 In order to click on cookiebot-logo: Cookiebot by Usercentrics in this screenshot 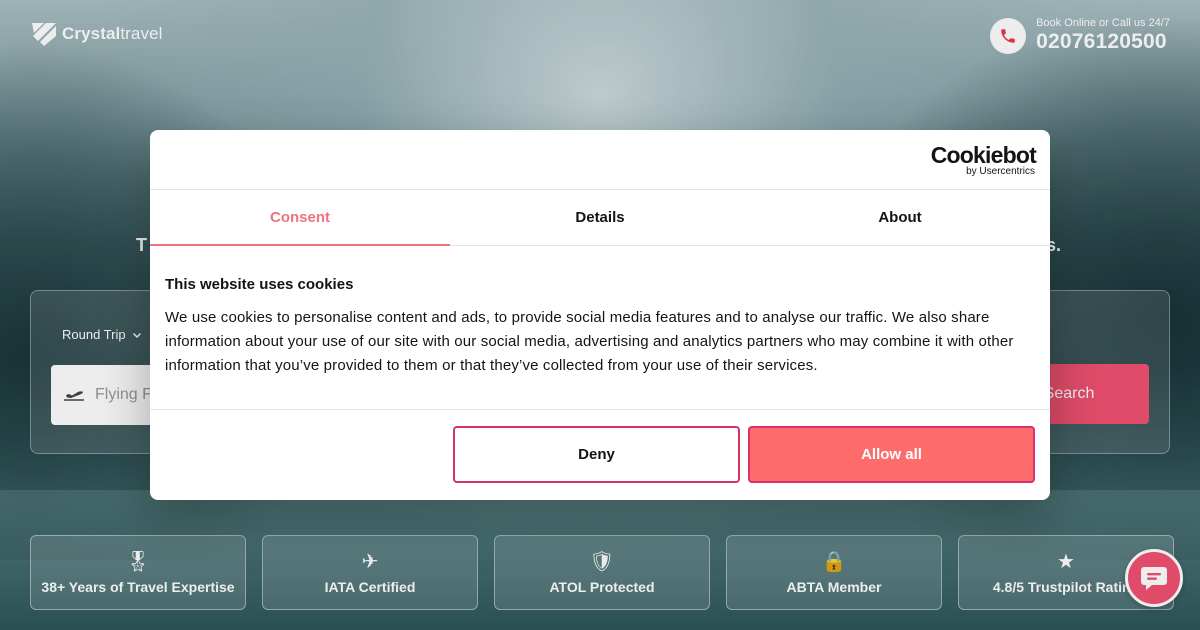, I will do `click(983, 159)`.